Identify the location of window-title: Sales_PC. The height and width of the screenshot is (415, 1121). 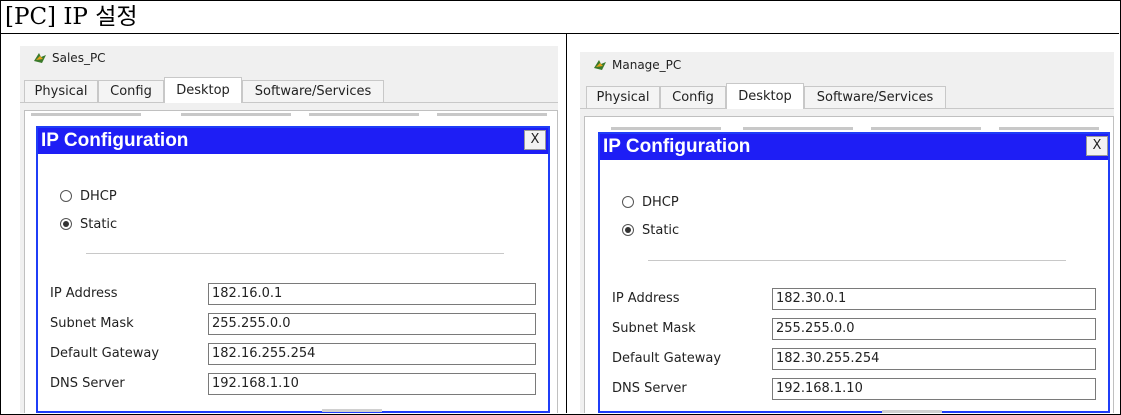
(79, 58).